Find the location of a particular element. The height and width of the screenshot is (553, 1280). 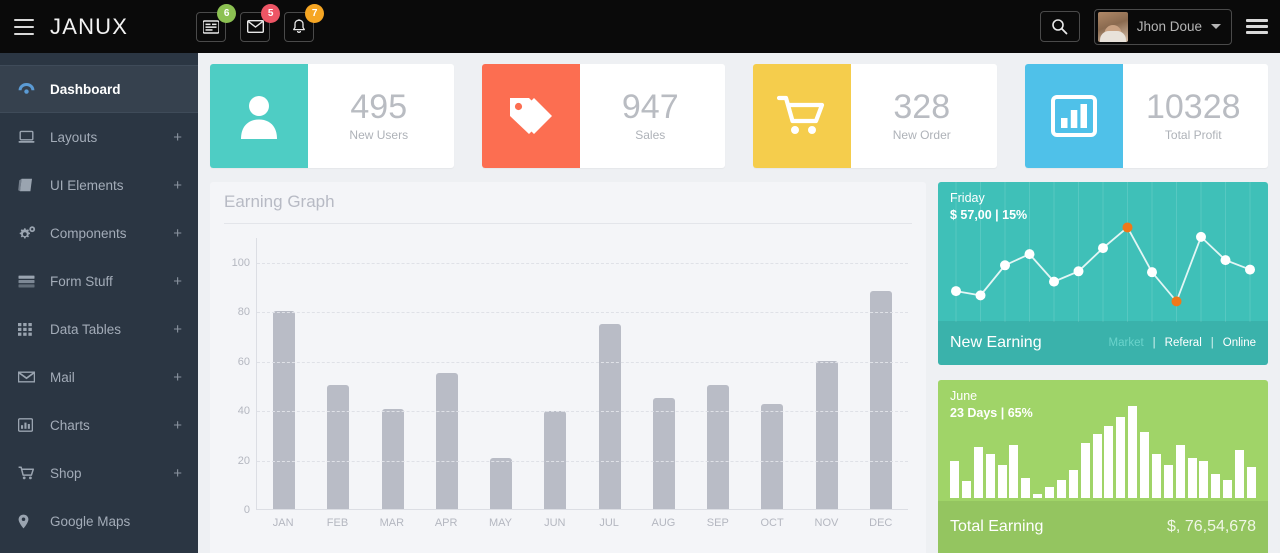

sidebar-item-layouts: Layouts + is located at coordinates (99, 137).